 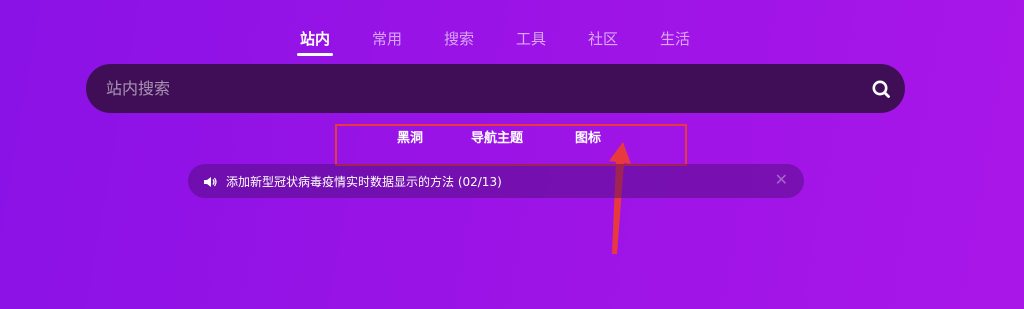 I want to click on search-bar, so click(x=495, y=88).